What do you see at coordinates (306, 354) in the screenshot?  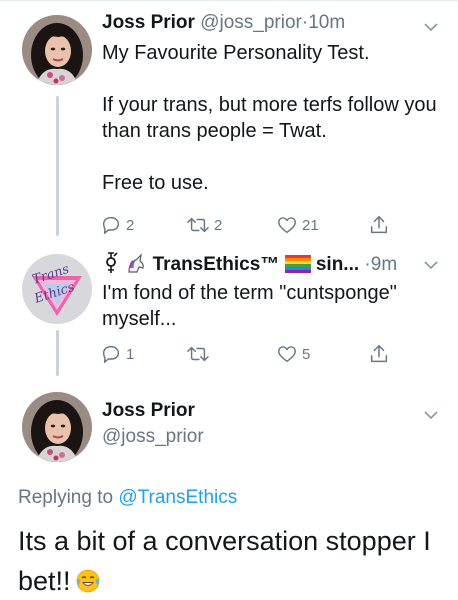 I see `like-count: 5` at bounding box center [306, 354].